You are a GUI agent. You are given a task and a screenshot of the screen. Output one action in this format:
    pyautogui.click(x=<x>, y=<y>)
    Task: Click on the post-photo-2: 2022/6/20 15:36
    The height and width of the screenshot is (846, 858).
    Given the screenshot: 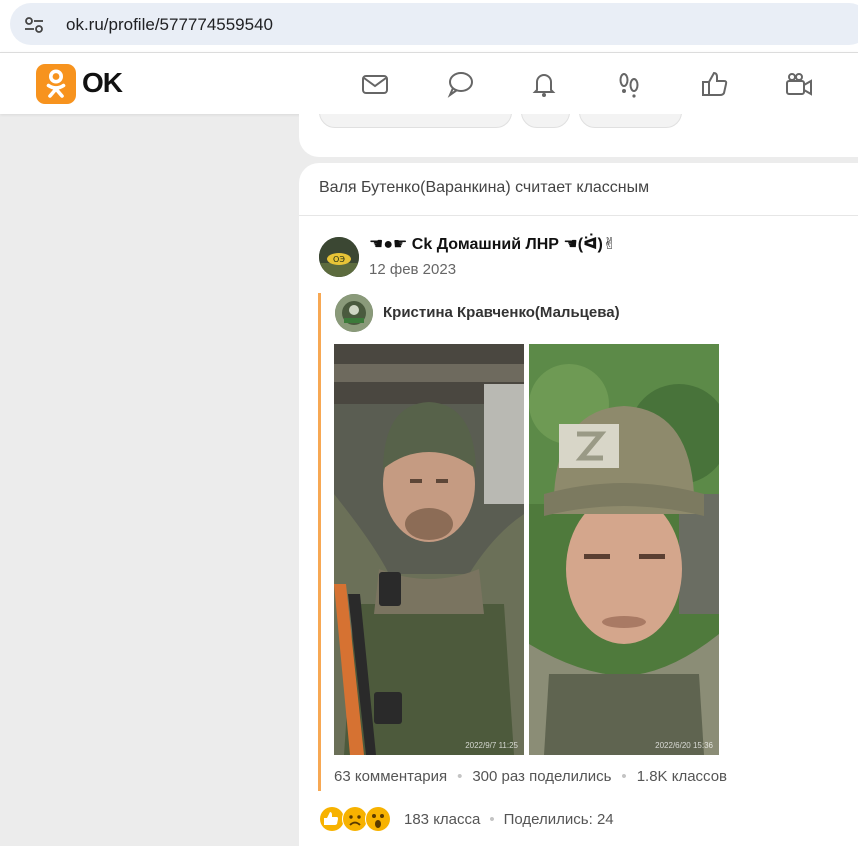 What is the action you would take?
    pyautogui.click(x=624, y=549)
    